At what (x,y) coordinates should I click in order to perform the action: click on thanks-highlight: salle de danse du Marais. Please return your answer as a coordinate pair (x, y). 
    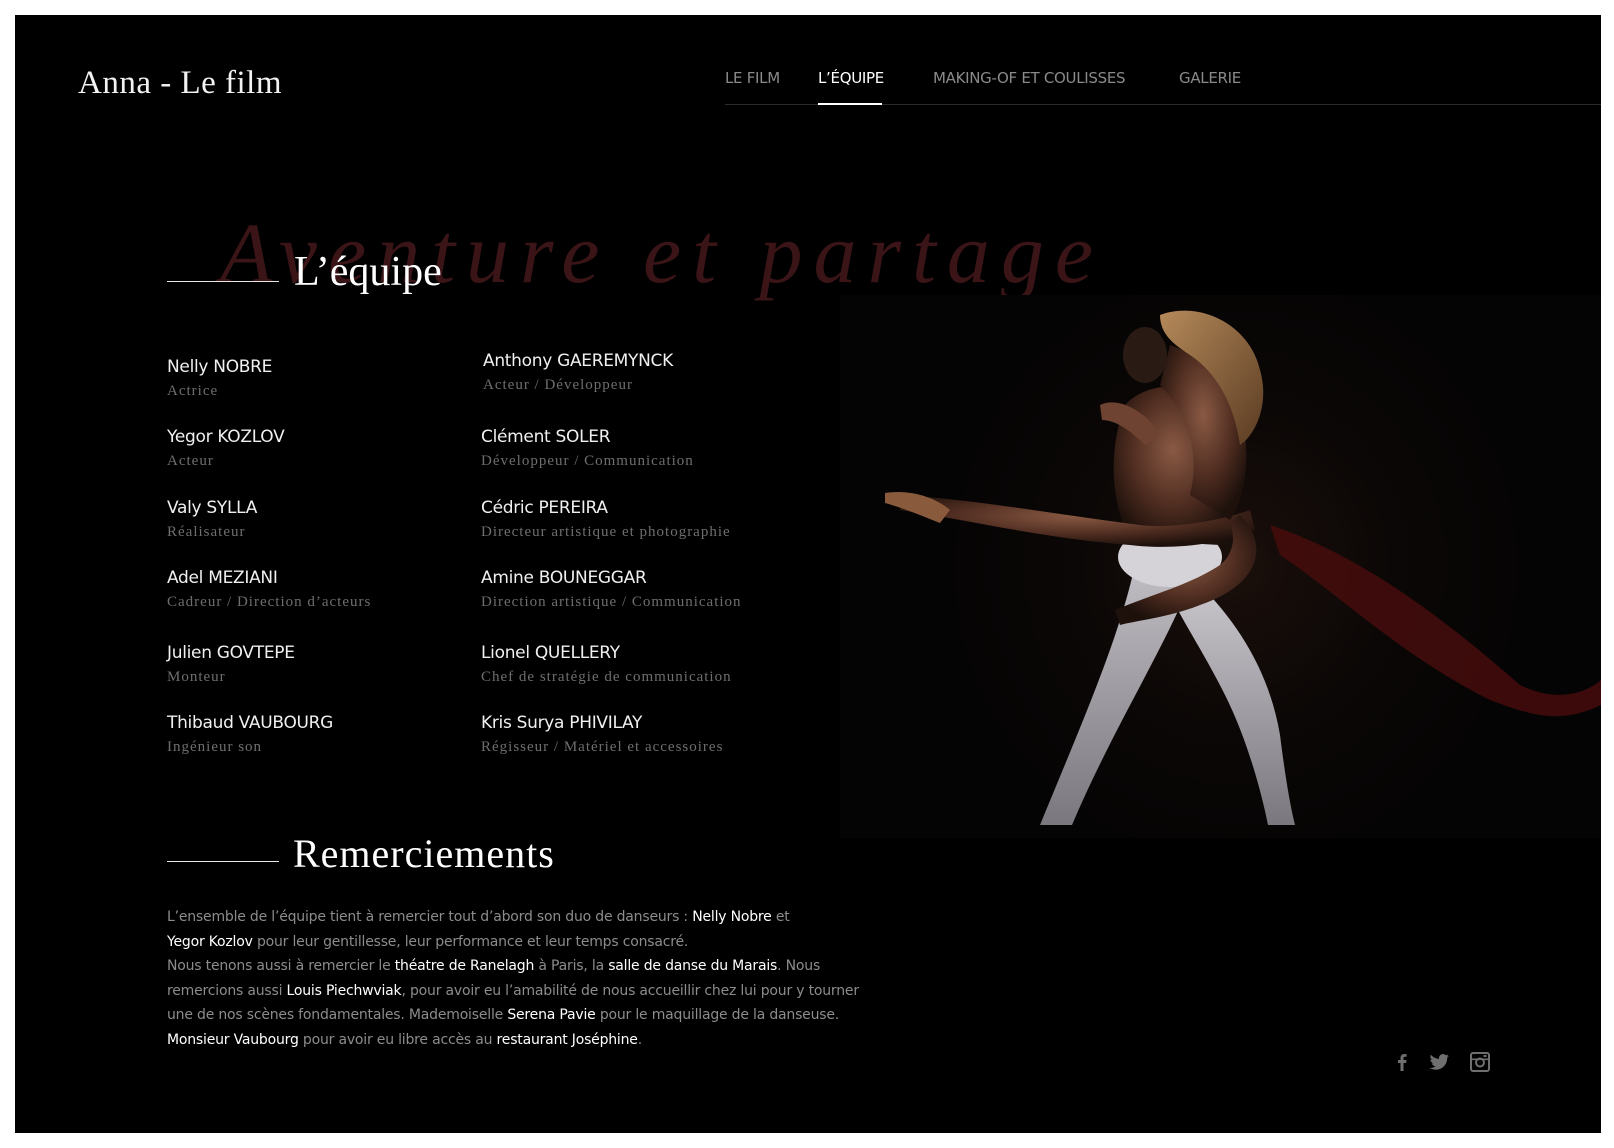
    Looking at the image, I should click on (693, 966).